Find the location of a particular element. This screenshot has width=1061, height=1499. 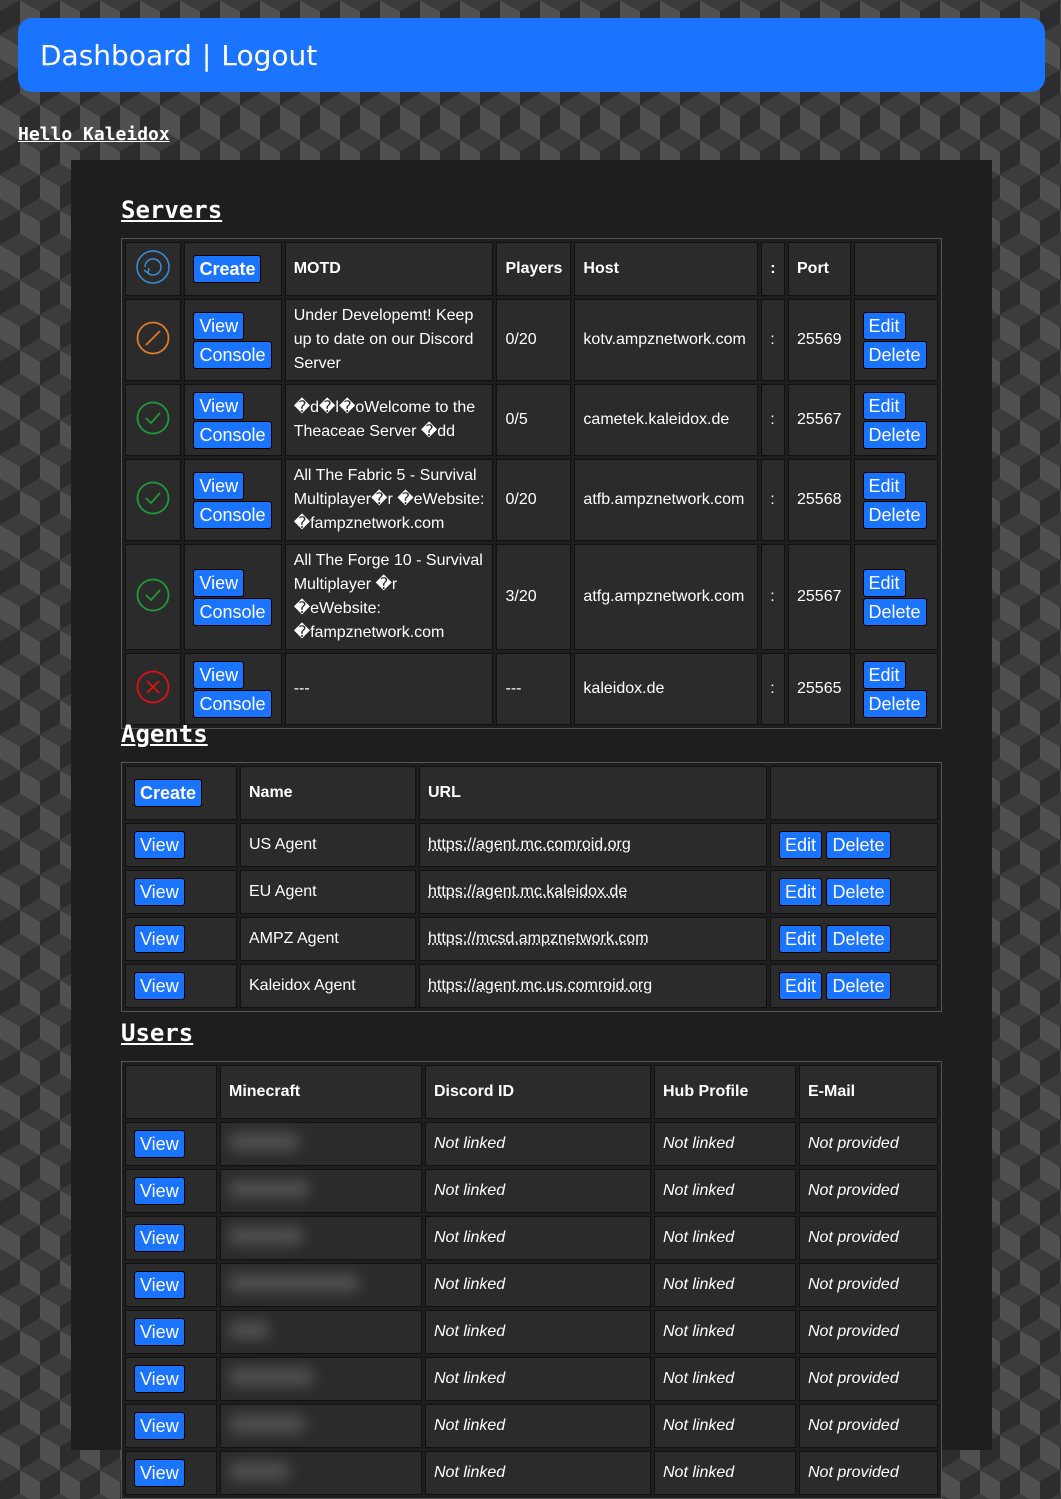

dashboard-link: Dashboard is located at coordinates (116, 55).